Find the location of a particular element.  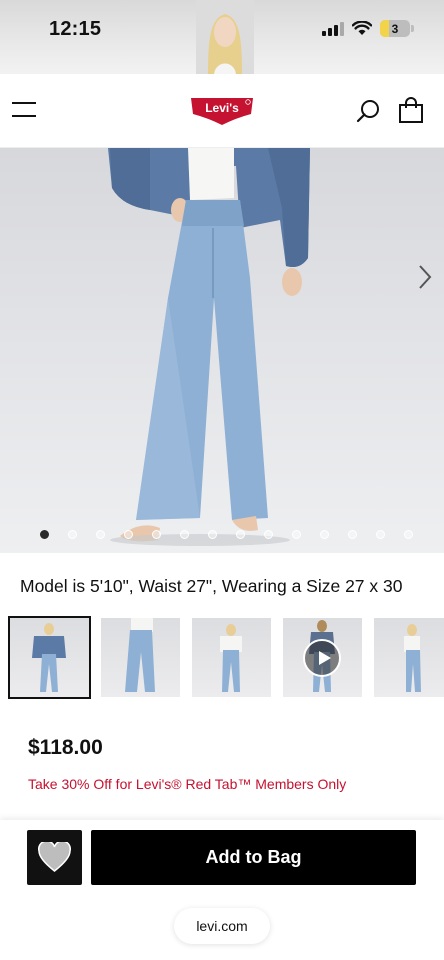

add-to-bag-button: Add to Bag is located at coordinates (253, 857).